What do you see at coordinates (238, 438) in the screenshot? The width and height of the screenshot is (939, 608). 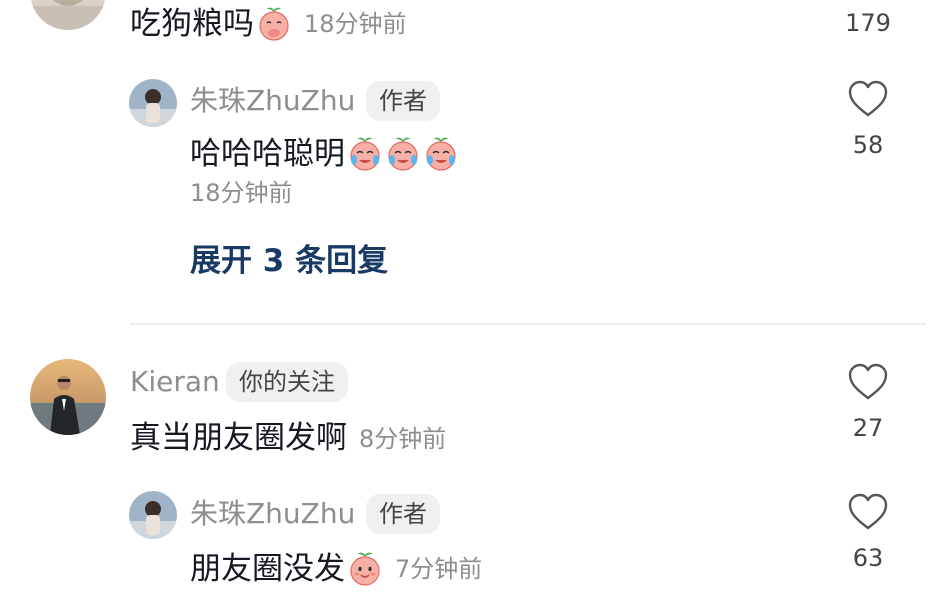 I see `comment-body: 真当朋友圈发啊` at bounding box center [238, 438].